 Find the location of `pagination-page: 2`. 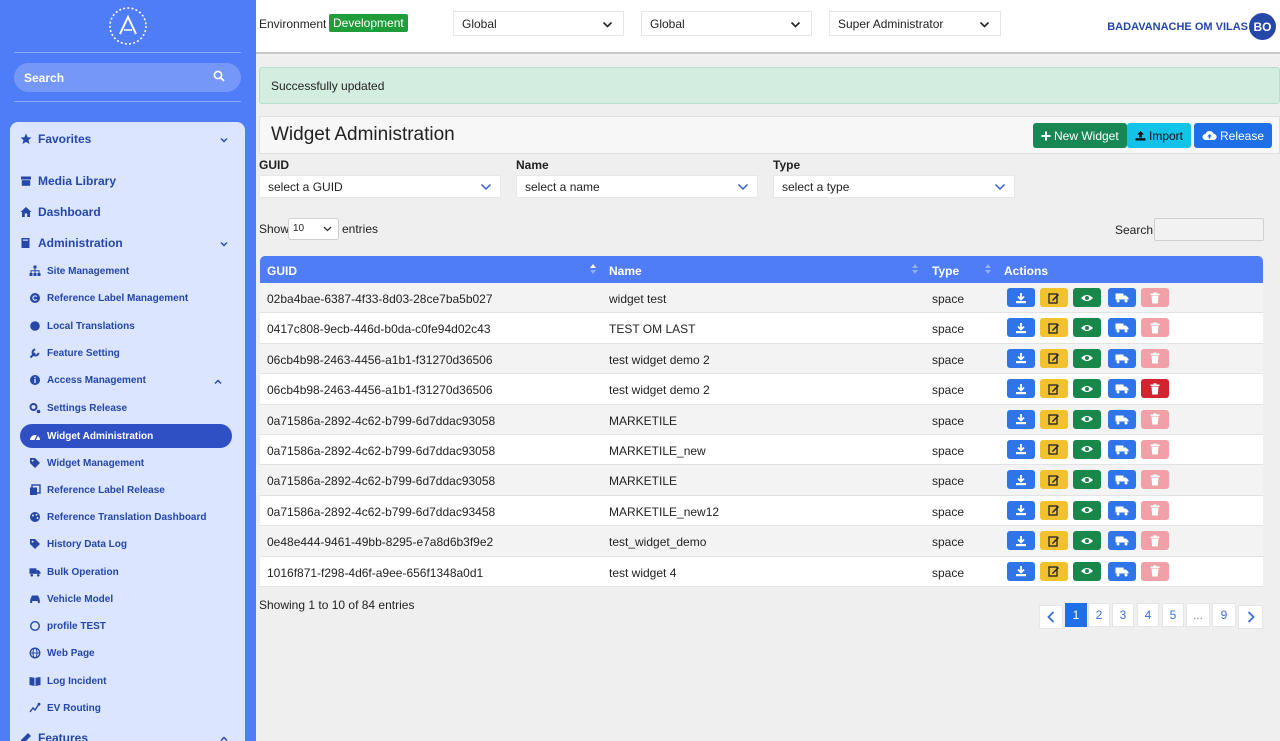

pagination-page: 2 is located at coordinates (1099, 615).